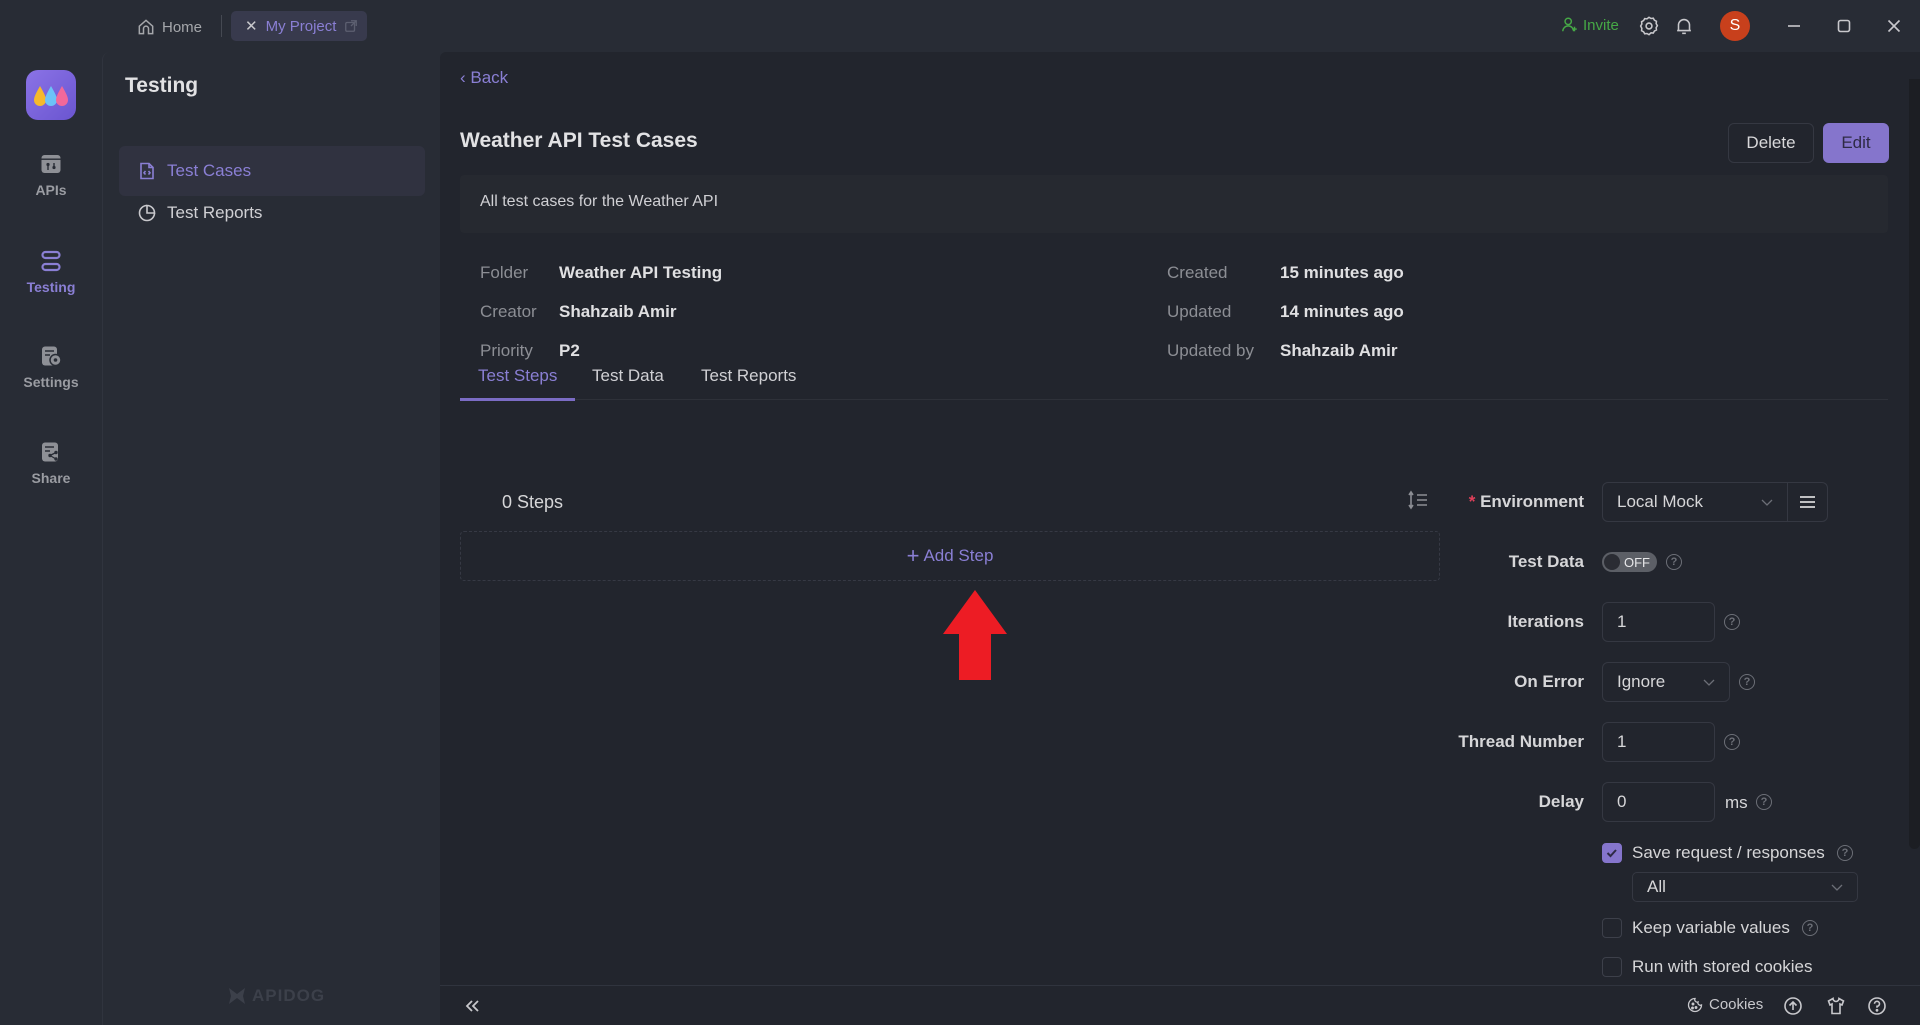 The width and height of the screenshot is (1920, 1025). I want to click on check-icon, so click(1611, 853).